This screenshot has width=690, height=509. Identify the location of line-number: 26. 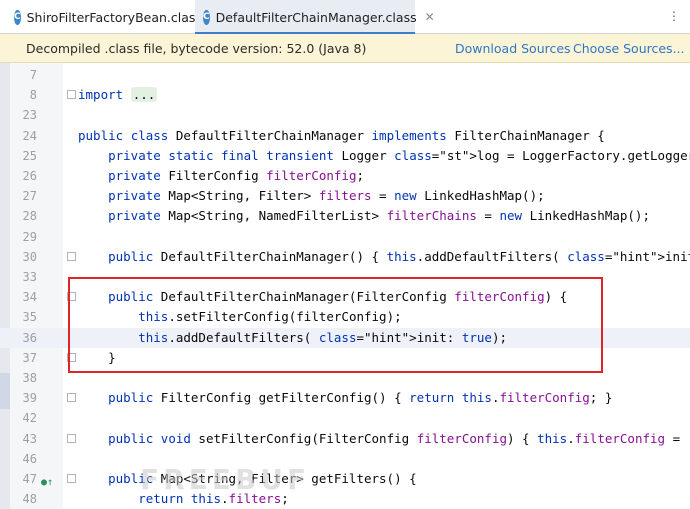
(29, 176).